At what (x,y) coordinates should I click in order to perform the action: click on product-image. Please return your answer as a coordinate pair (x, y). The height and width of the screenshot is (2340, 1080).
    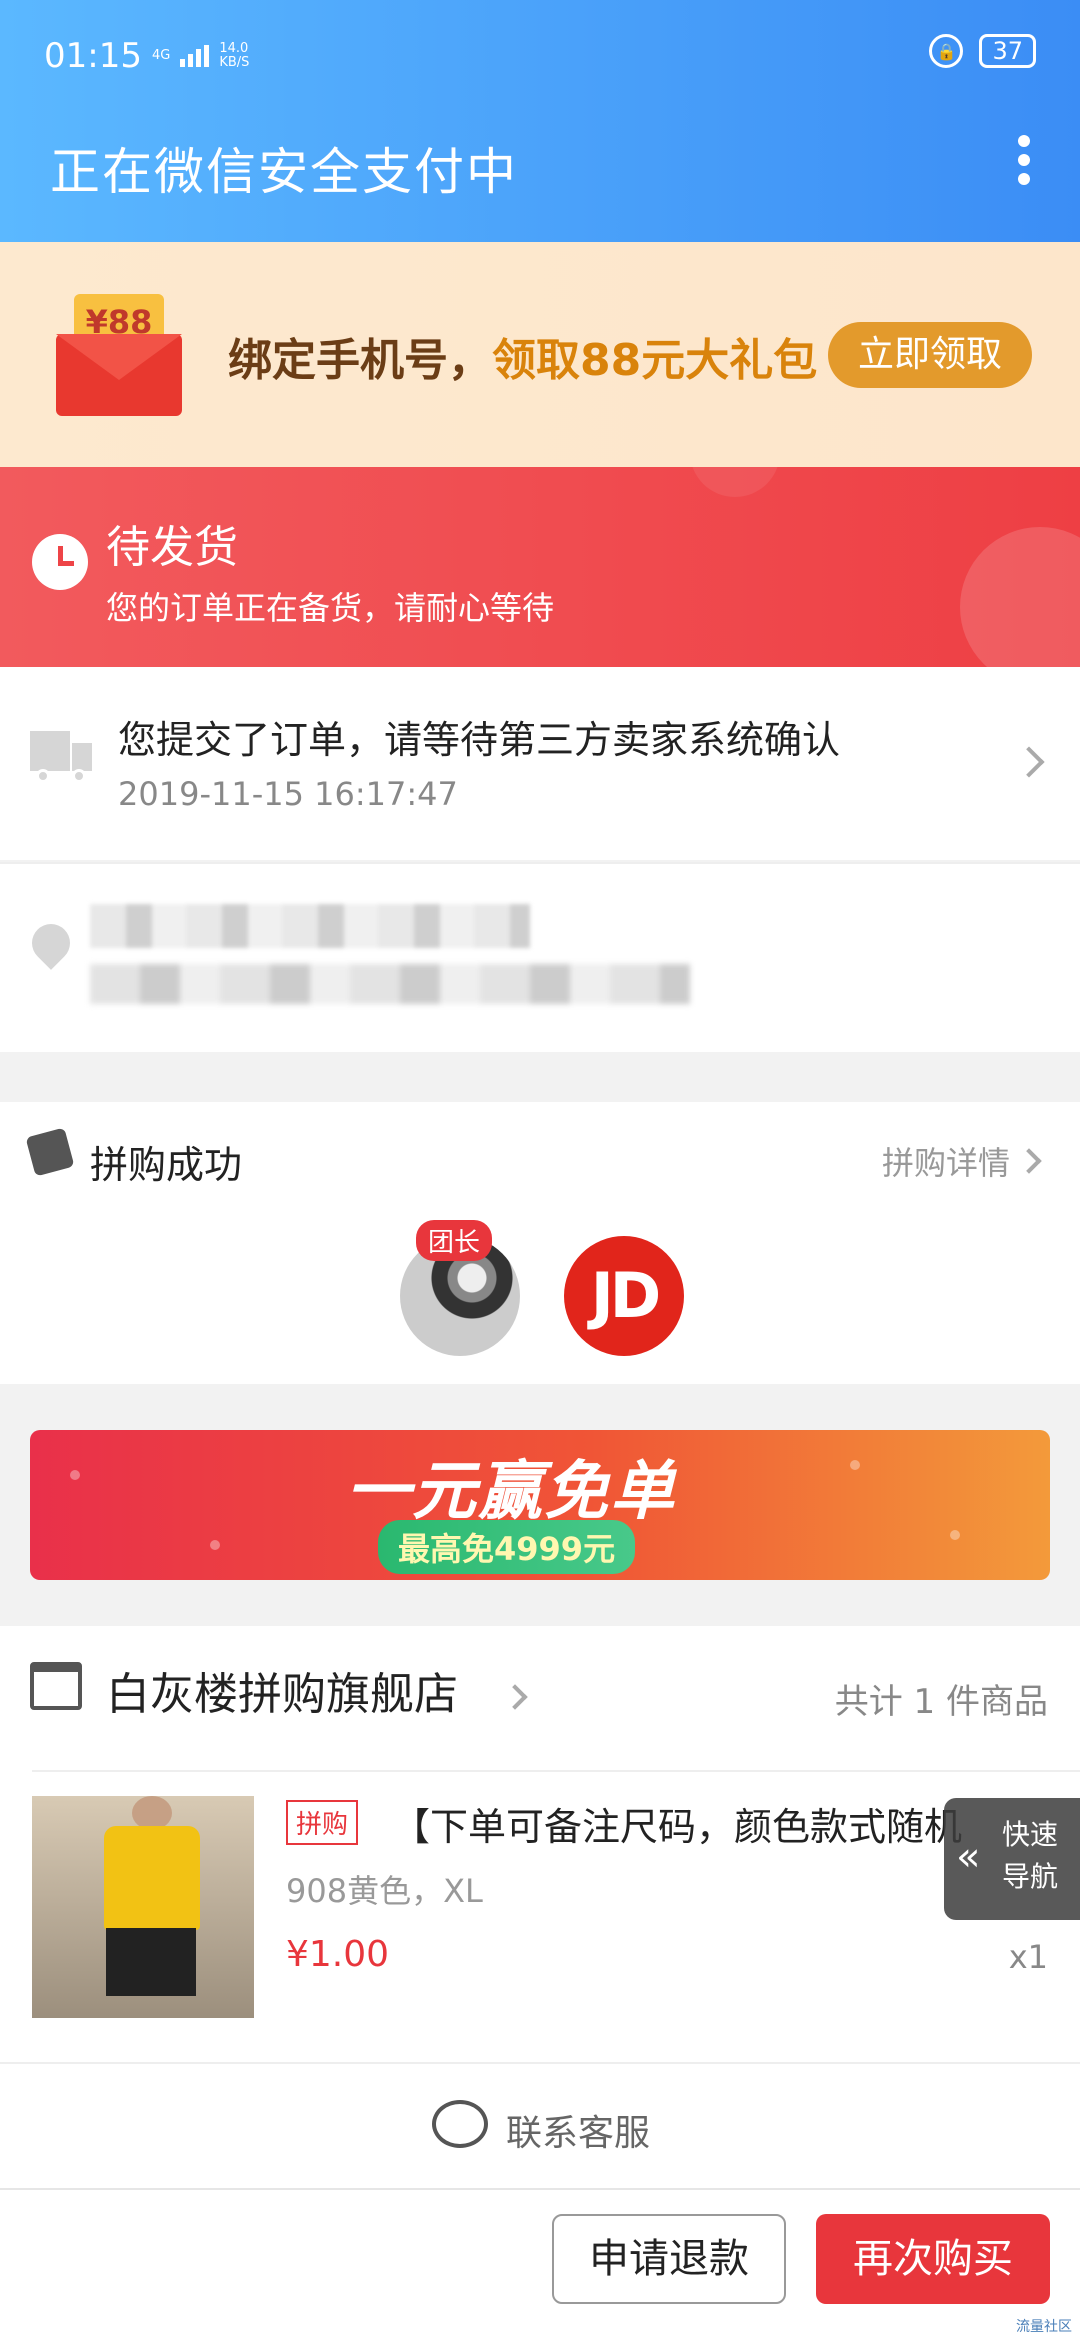
    Looking at the image, I should click on (143, 1907).